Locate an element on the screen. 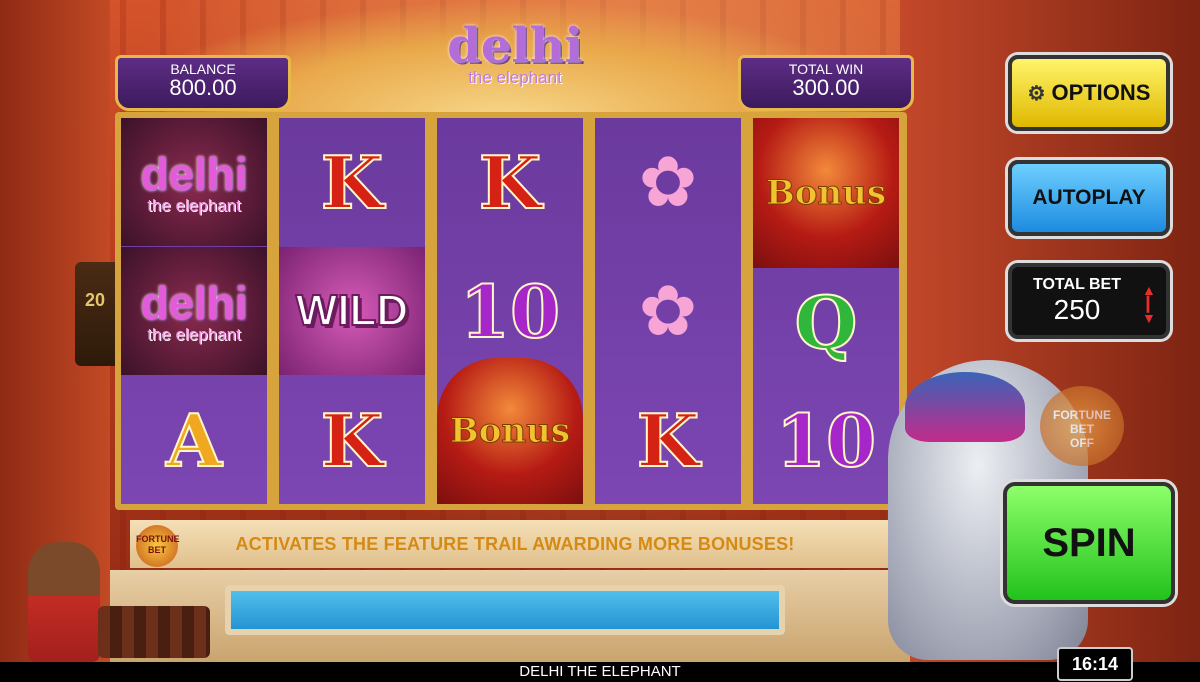  water-pool is located at coordinates (505, 610).